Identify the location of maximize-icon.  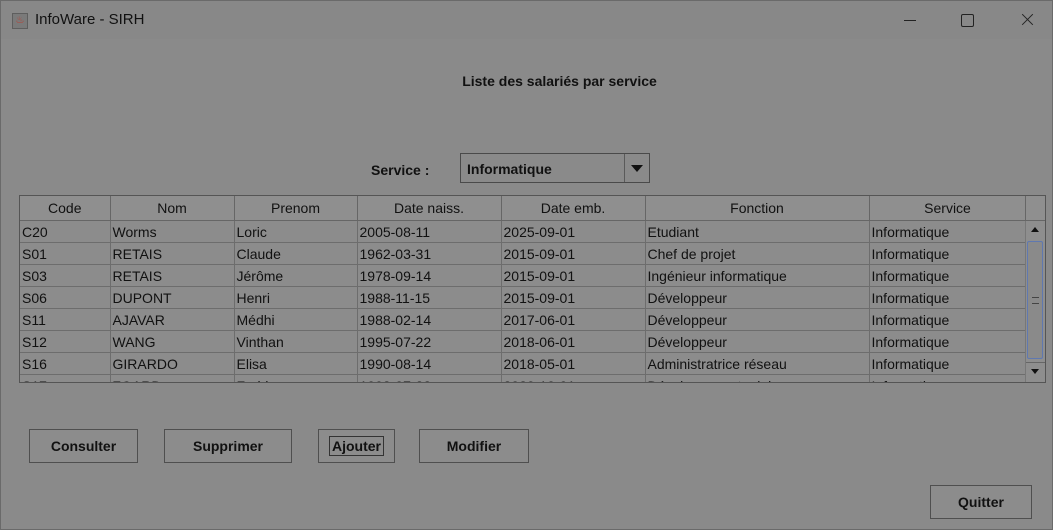
(967, 20).